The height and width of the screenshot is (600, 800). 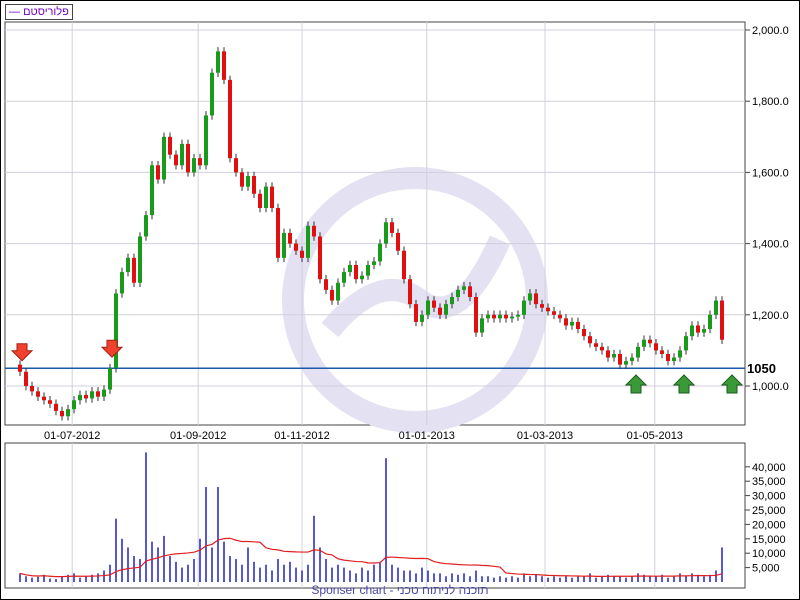 What do you see at coordinates (198, 436) in the screenshot?
I see `x-tick-label: 01-09-2012` at bounding box center [198, 436].